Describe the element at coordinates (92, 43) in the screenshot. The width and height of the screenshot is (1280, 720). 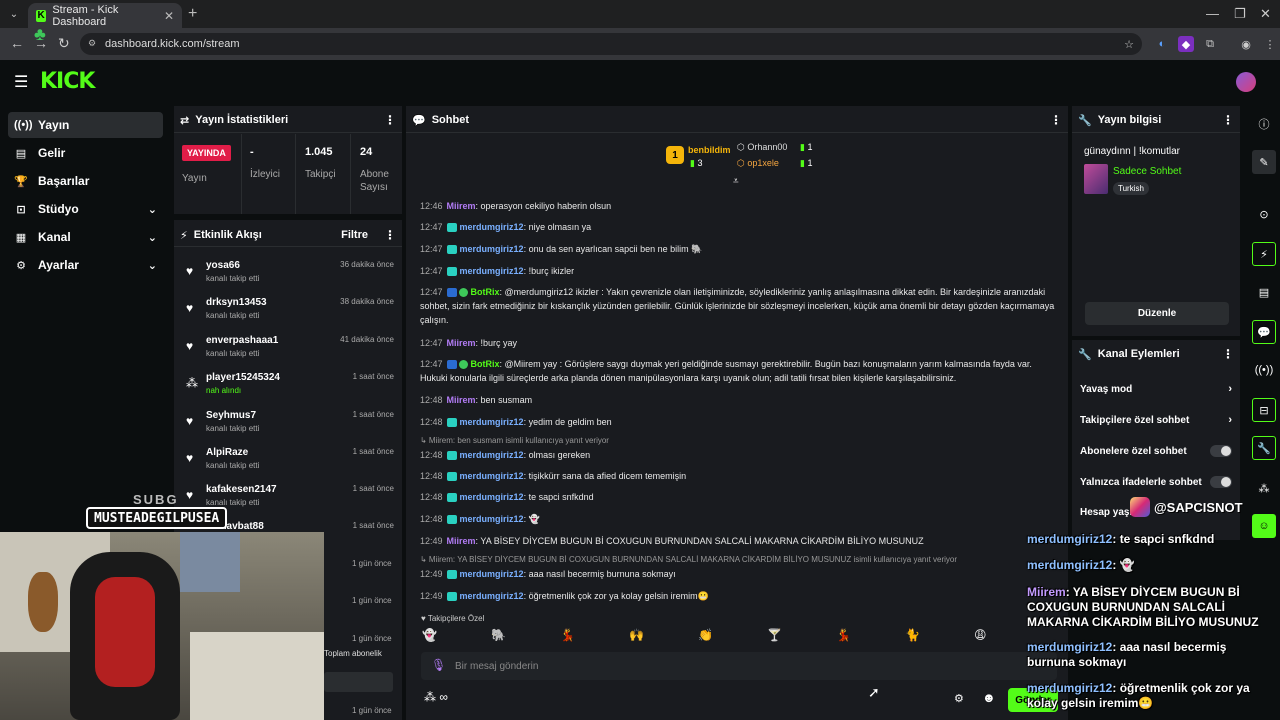
I see `site-info-icon: ⚙` at that location.